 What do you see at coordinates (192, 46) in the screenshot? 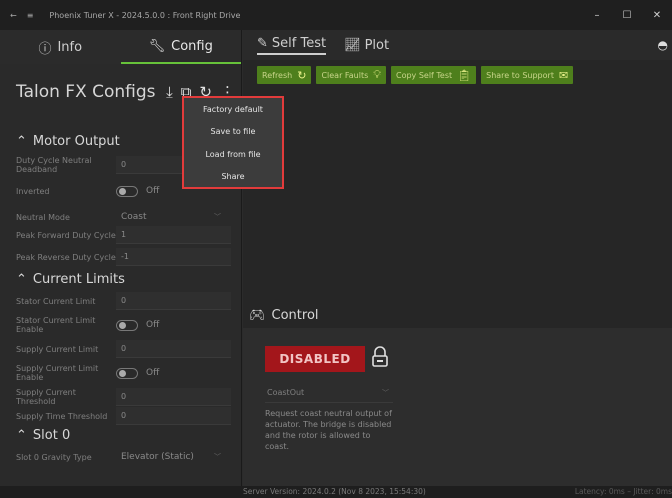
I see `tab-config-label: Config` at bounding box center [192, 46].